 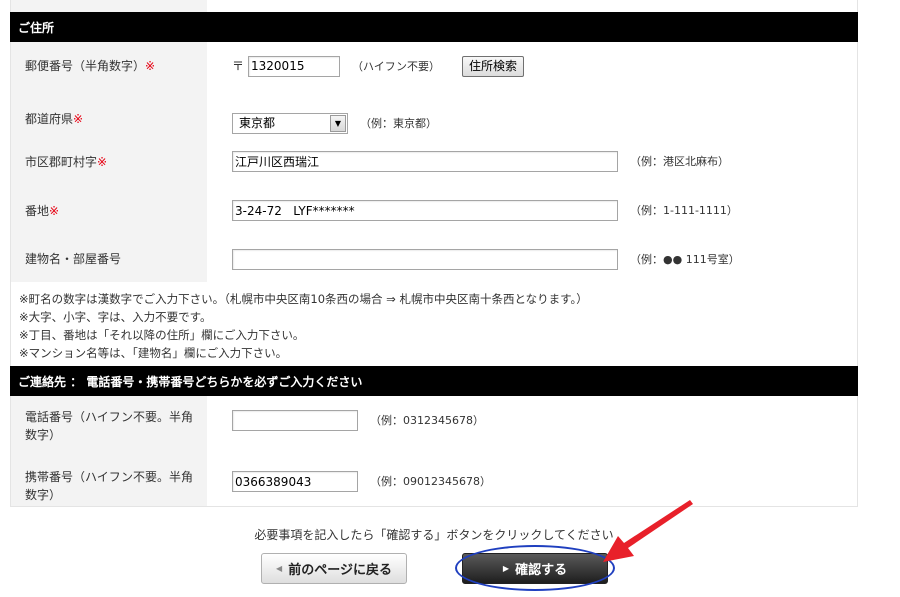 I want to click on contact-section-title: ご連絡先 ： 電話番号・携帯番号どちらかを必ずご入力ください, so click(x=190, y=381).